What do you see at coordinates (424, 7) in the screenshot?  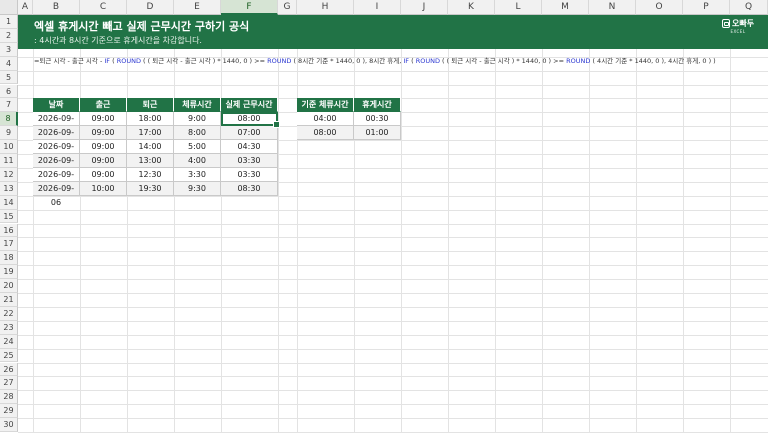 I see `column-header-j: J` at bounding box center [424, 7].